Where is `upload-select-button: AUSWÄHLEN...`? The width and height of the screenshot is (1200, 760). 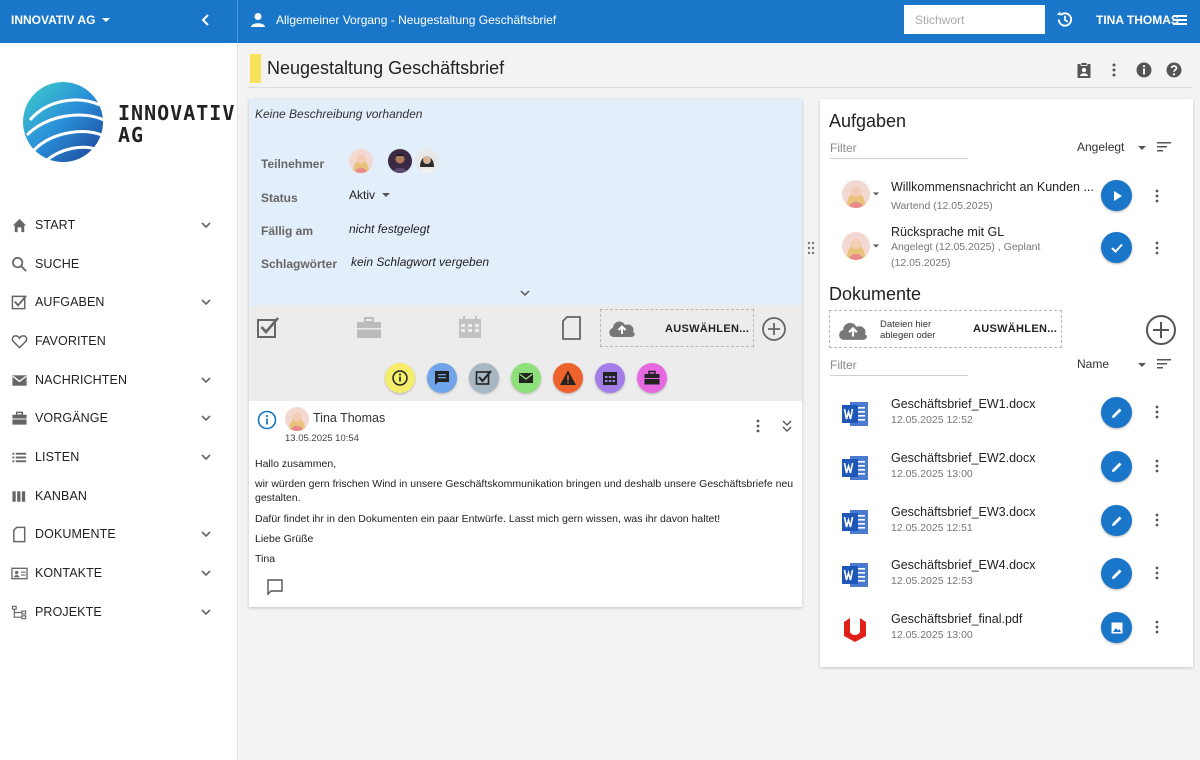 upload-select-button: AUSWÄHLEN... is located at coordinates (707, 329).